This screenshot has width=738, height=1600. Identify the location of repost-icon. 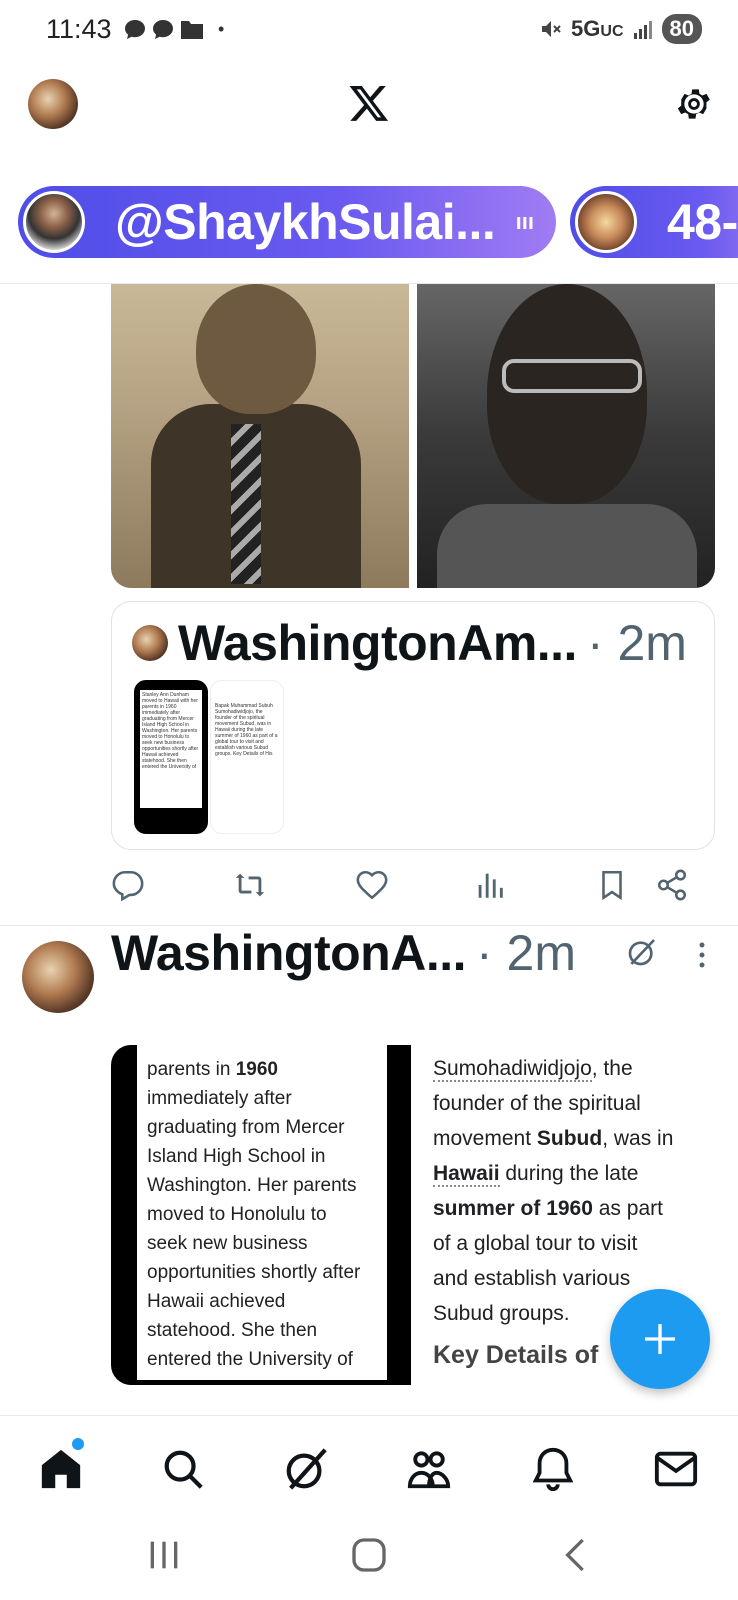
(250, 885).